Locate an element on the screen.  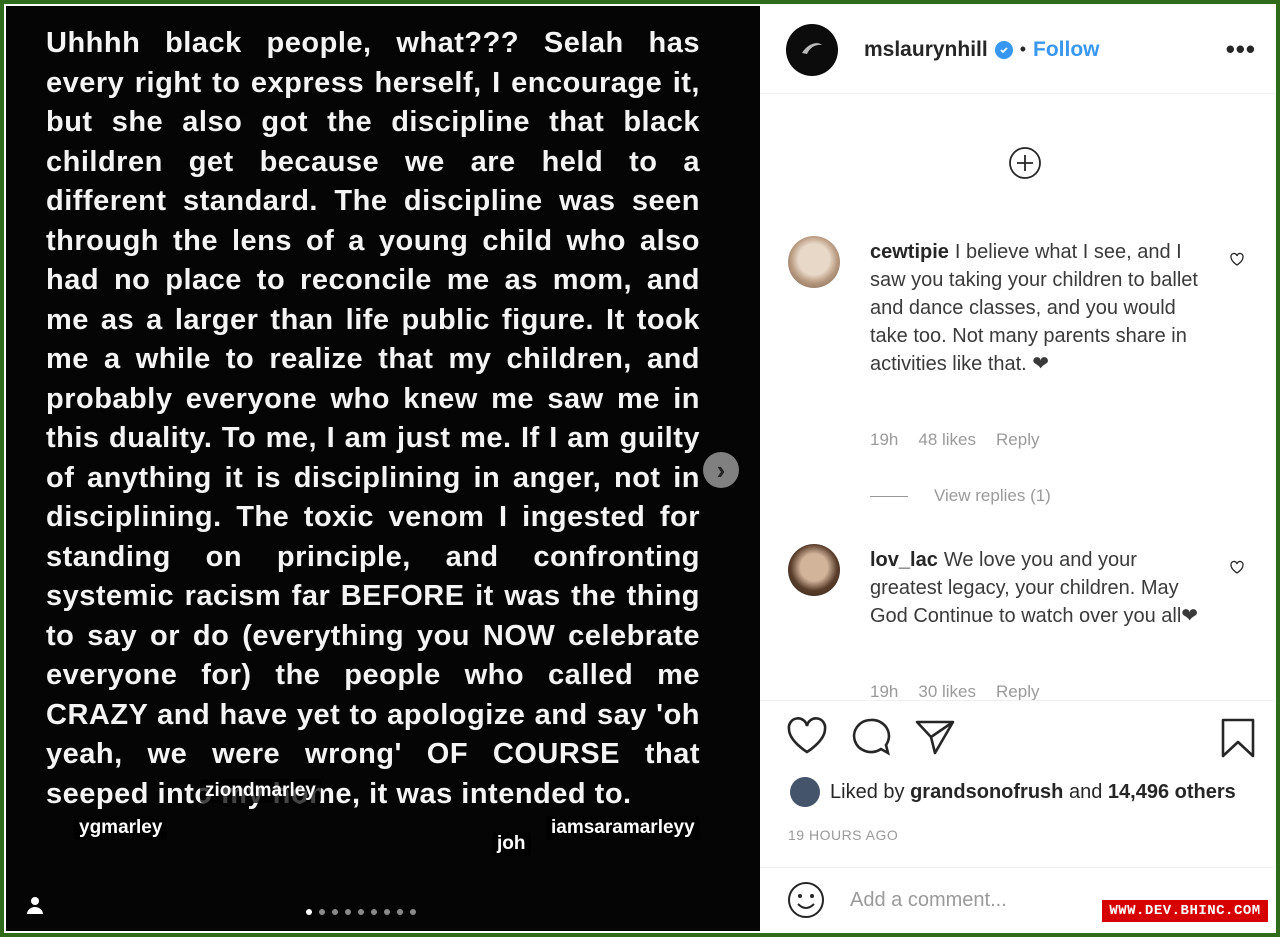
username: mslaurynhill is located at coordinates (926, 50).